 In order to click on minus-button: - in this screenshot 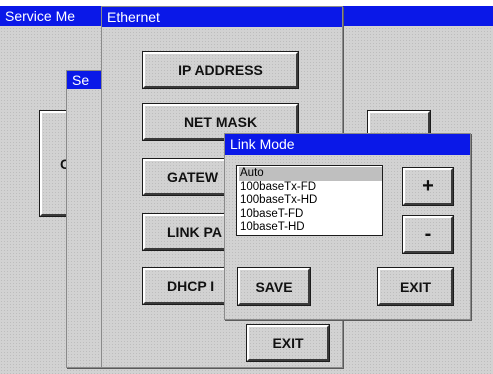, I will do `click(428, 234)`.